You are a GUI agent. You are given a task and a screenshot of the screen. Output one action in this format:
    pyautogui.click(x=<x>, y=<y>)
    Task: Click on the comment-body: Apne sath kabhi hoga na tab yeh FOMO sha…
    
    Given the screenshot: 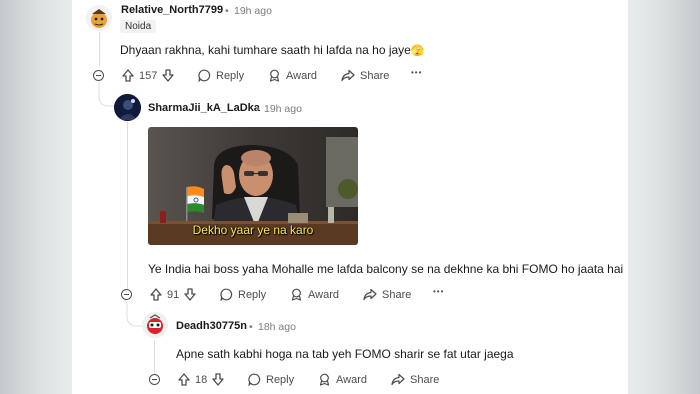 What is the action you would take?
    pyautogui.click(x=345, y=354)
    